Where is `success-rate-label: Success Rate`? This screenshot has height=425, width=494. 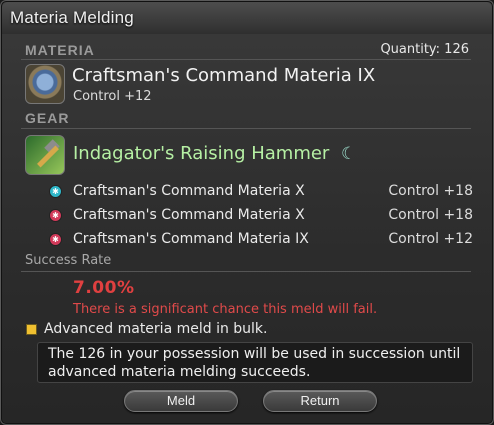
success-rate-label: Success Rate is located at coordinates (68, 260).